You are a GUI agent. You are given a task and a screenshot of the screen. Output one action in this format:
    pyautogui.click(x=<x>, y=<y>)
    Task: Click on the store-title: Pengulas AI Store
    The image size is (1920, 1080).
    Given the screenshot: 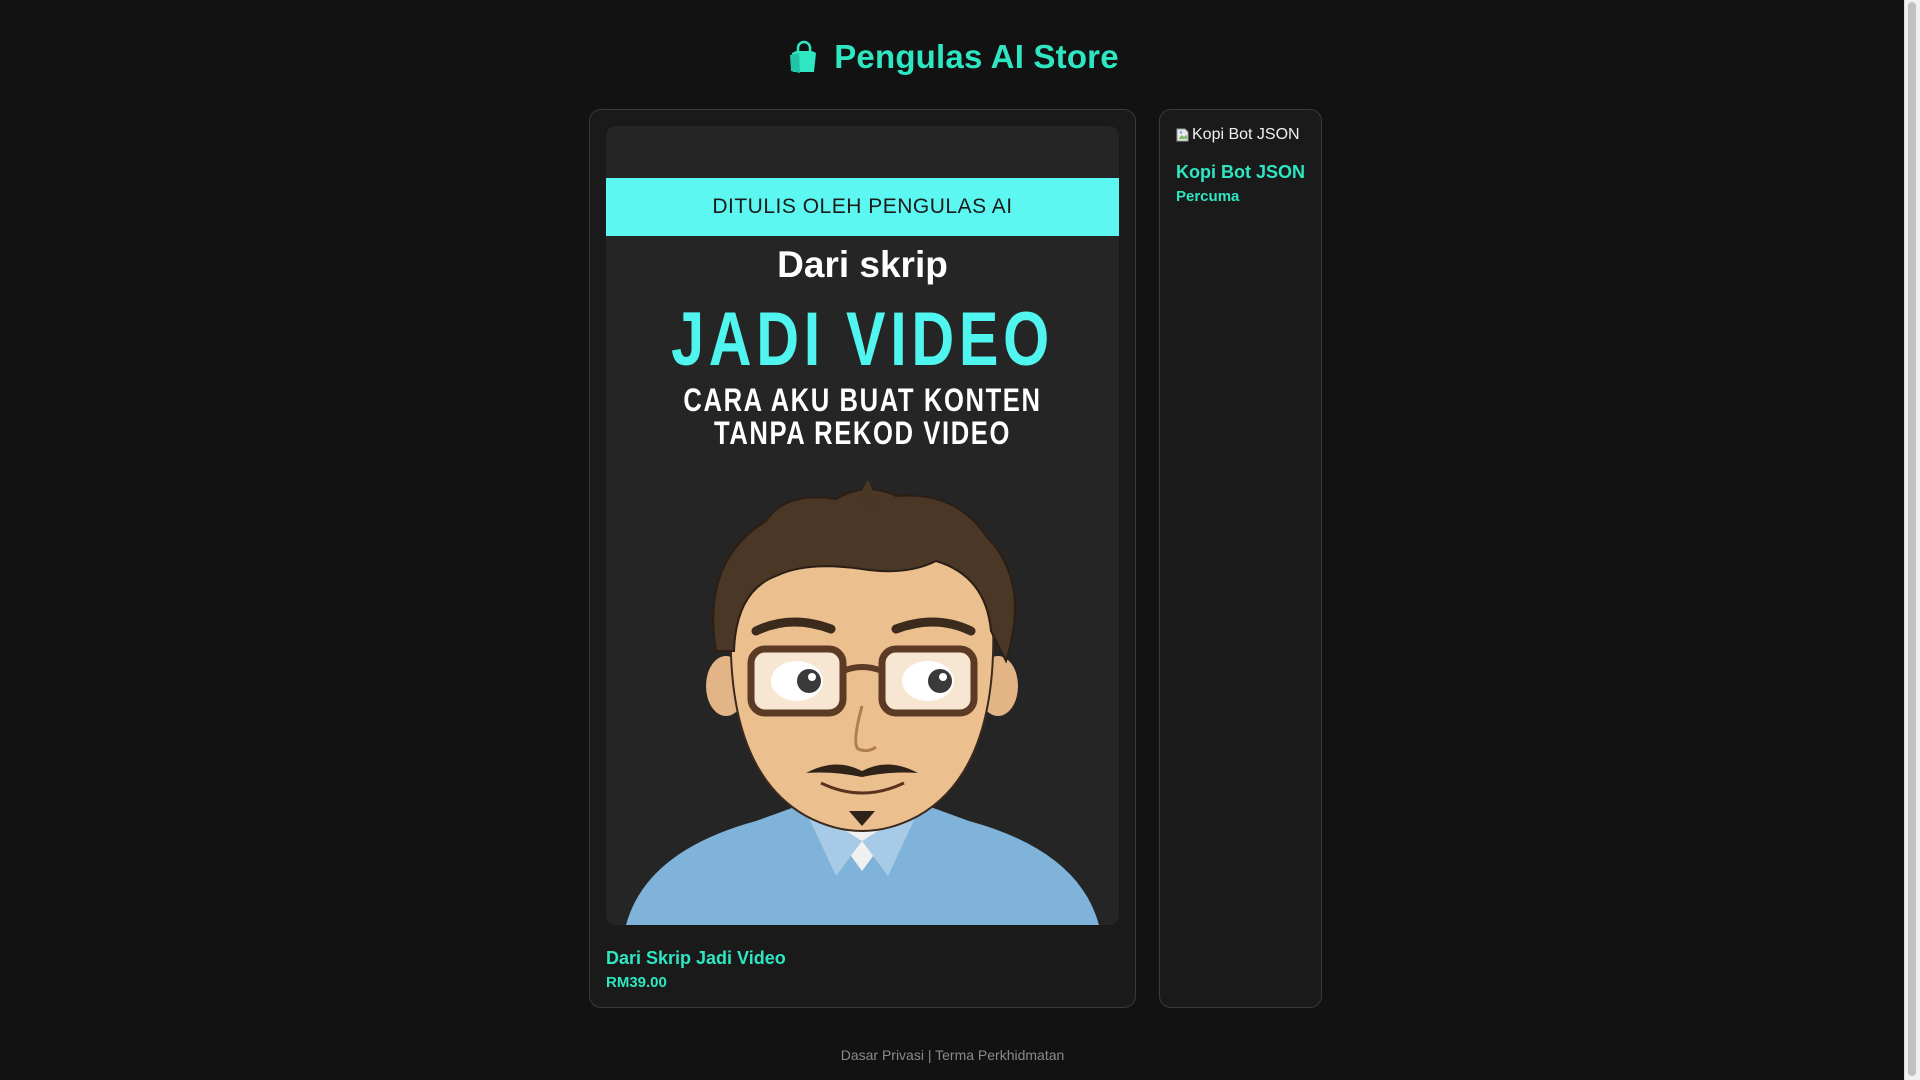 What is the action you would take?
    pyautogui.click(x=976, y=56)
    